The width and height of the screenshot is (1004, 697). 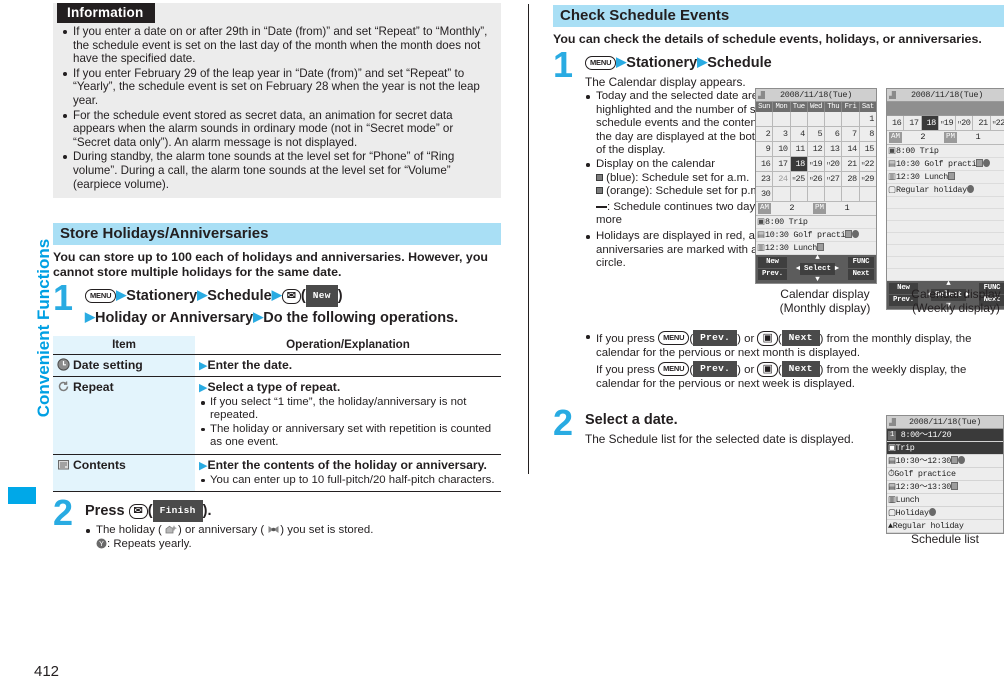 I want to click on select-pad: ▲ ◂ Select ▸ ▼, so click(x=817, y=268).